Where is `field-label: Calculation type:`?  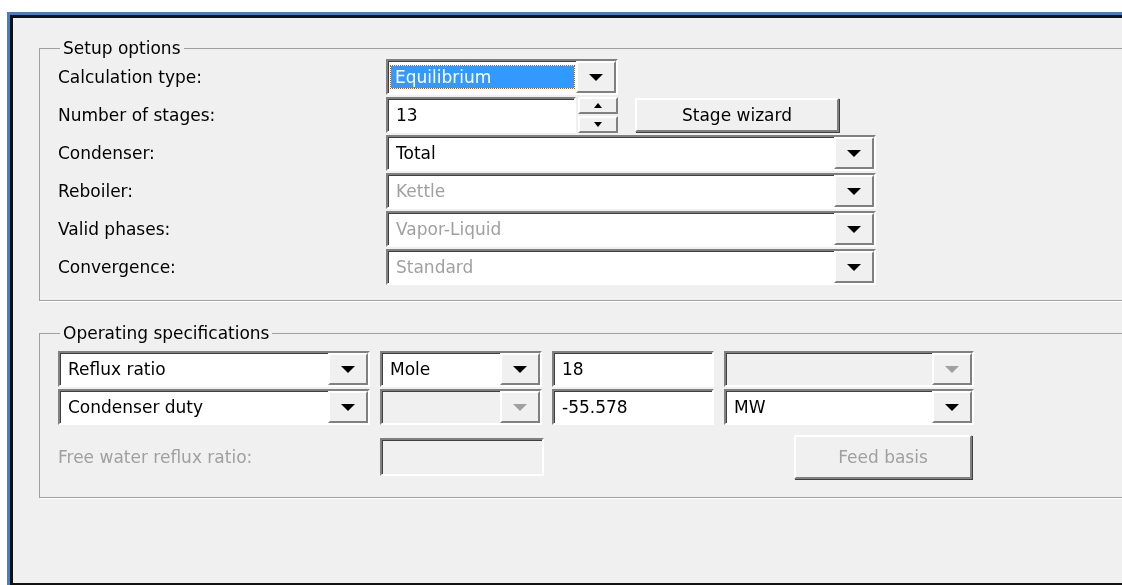 field-label: Calculation type: is located at coordinates (130, 77).